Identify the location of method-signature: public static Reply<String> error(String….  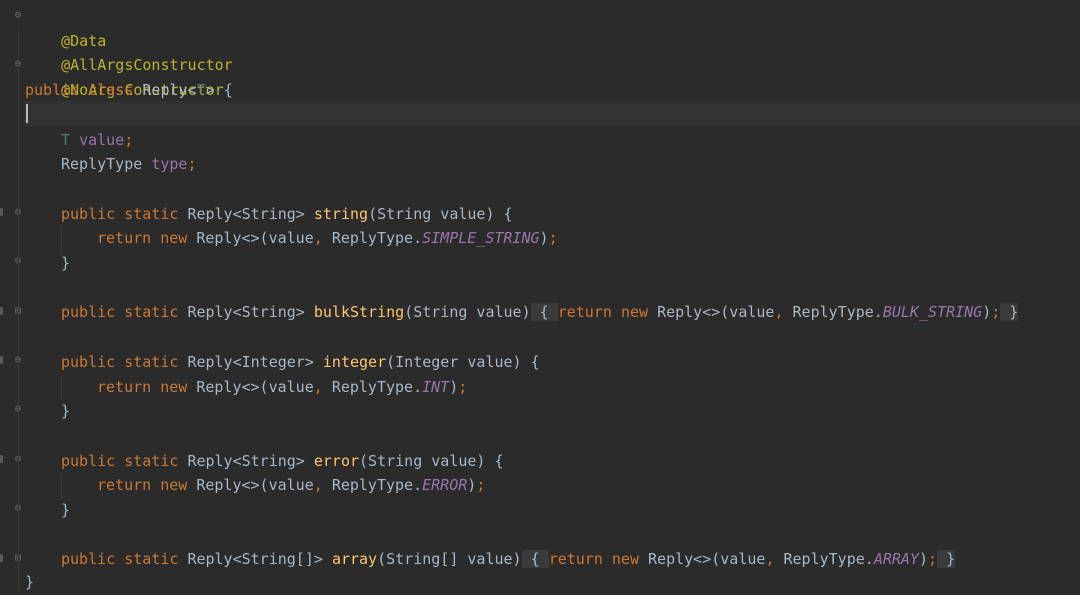
(282, 461).